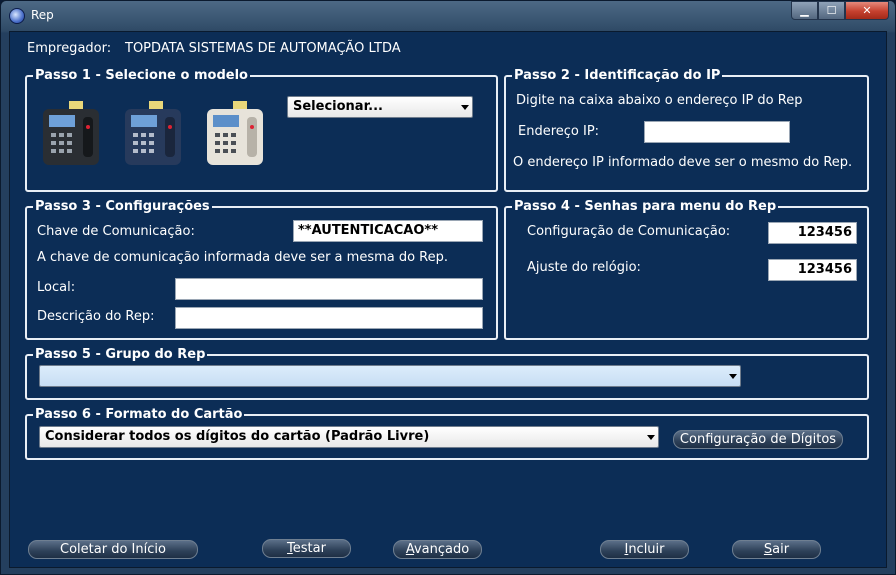 The width and height of the screenshot is (896, 575). I want to click on testar-rest: estar, so click(309, 548).